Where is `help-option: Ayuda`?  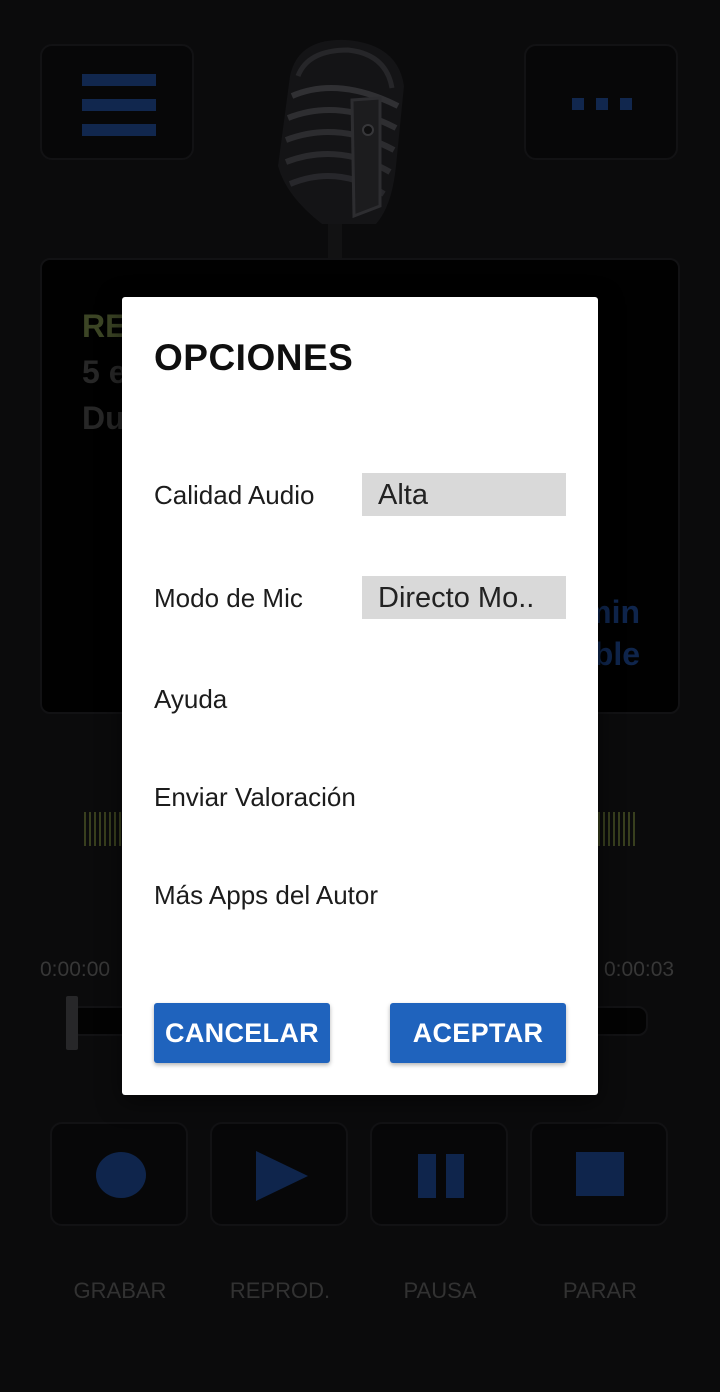 help-option: Ayuda is located at coordinates (190, 699).